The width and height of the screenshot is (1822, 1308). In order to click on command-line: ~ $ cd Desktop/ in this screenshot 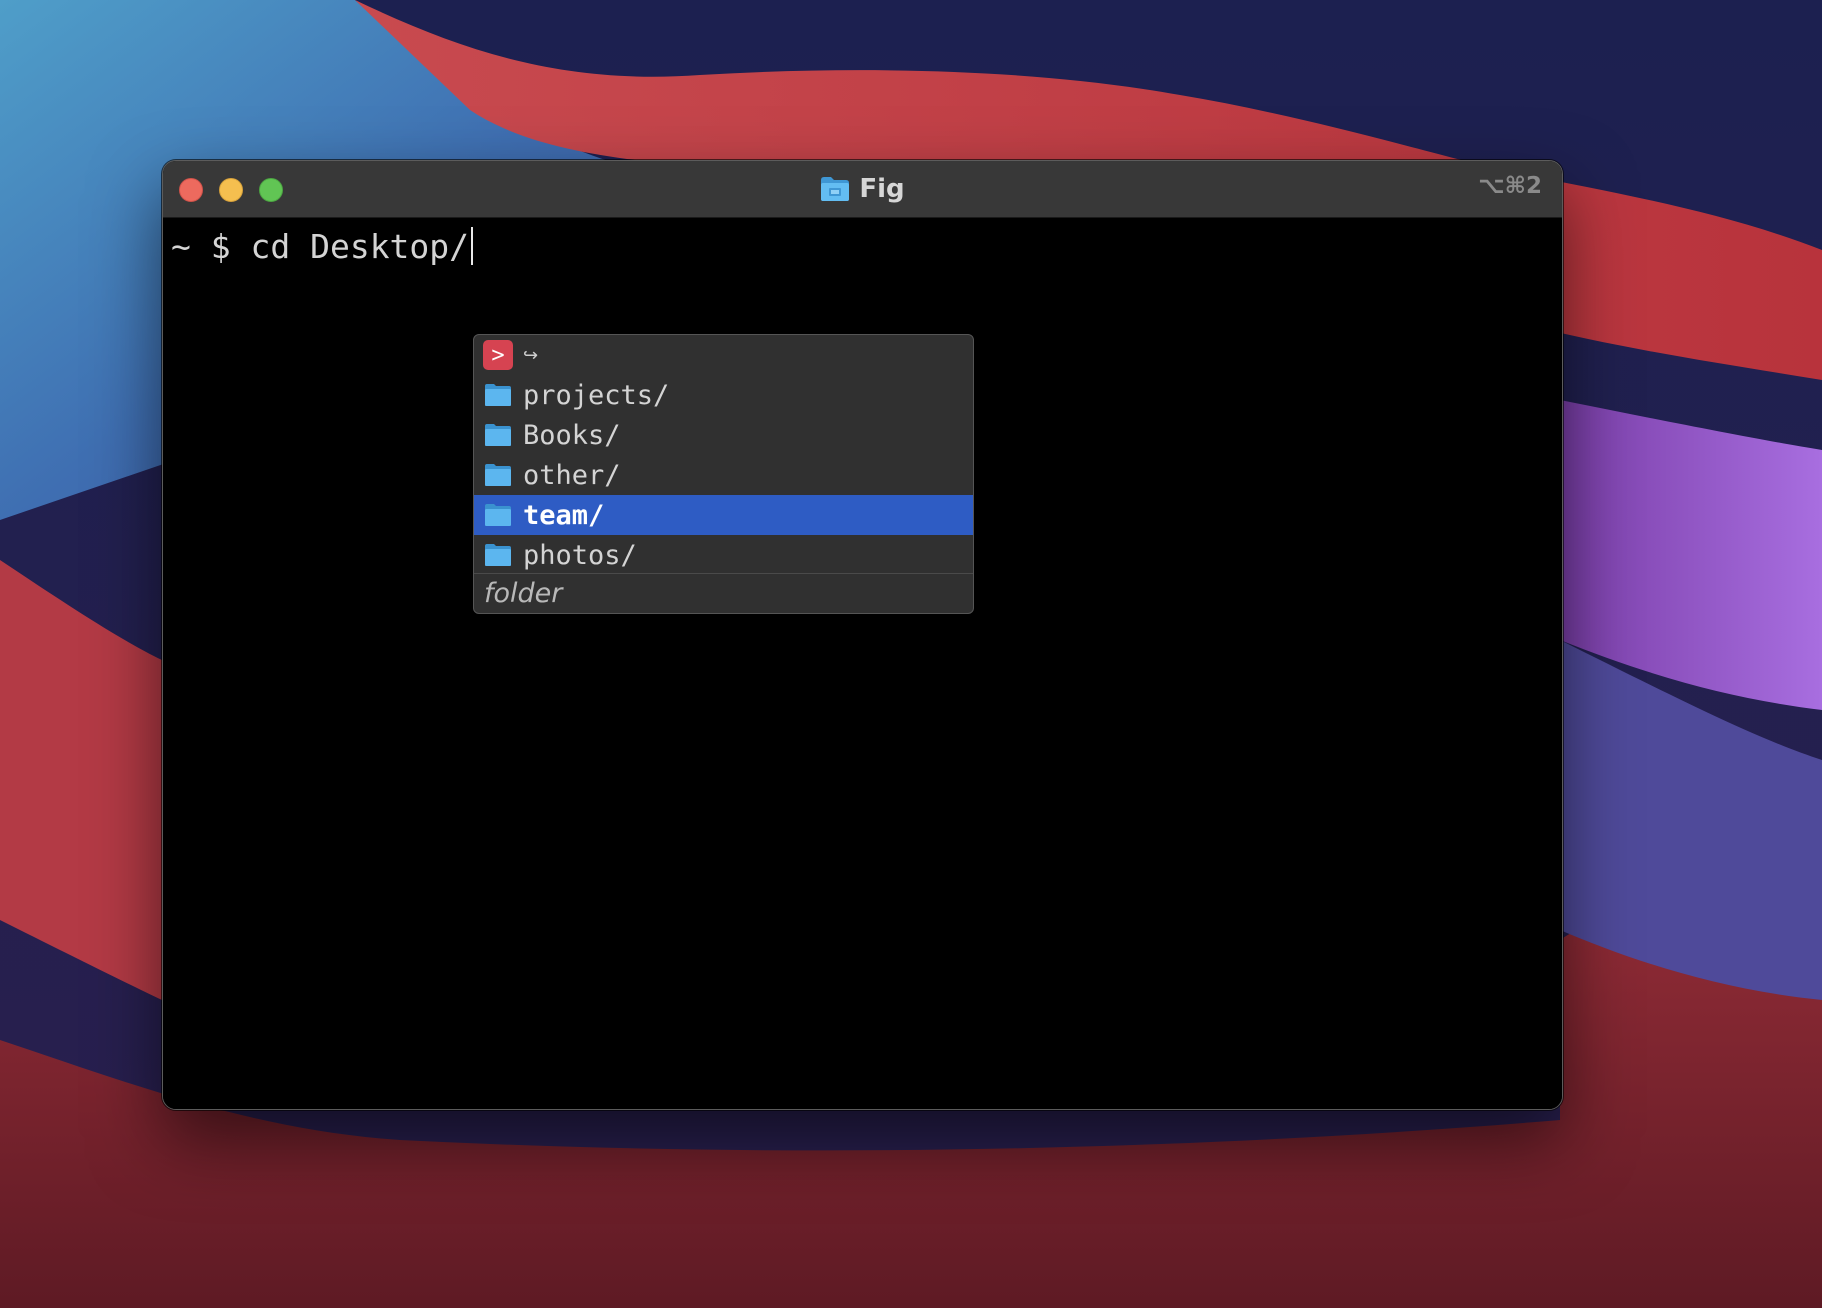, I will do `click(322, 246)`.